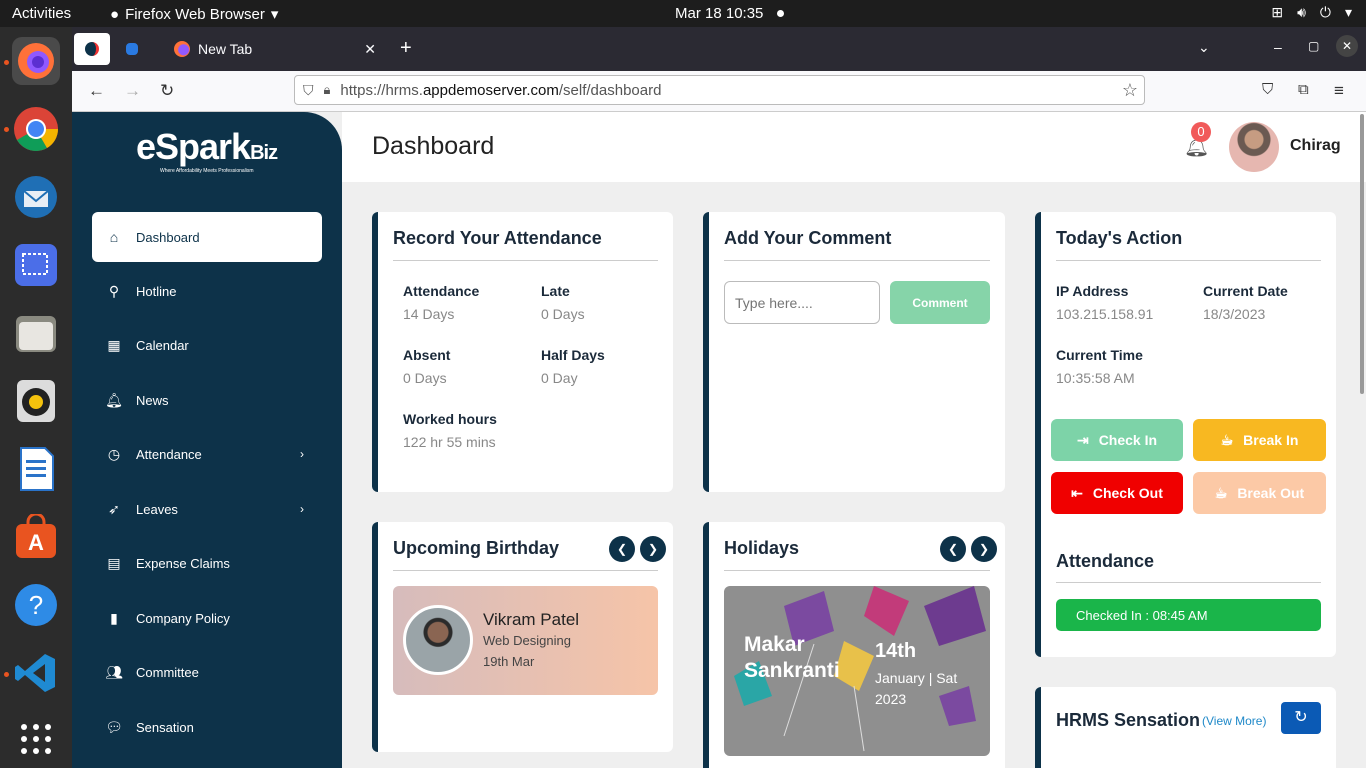  Describe the element at coordinates (114, 726) in the screenshot. I see `chat-icon: 💬︎` at that location.